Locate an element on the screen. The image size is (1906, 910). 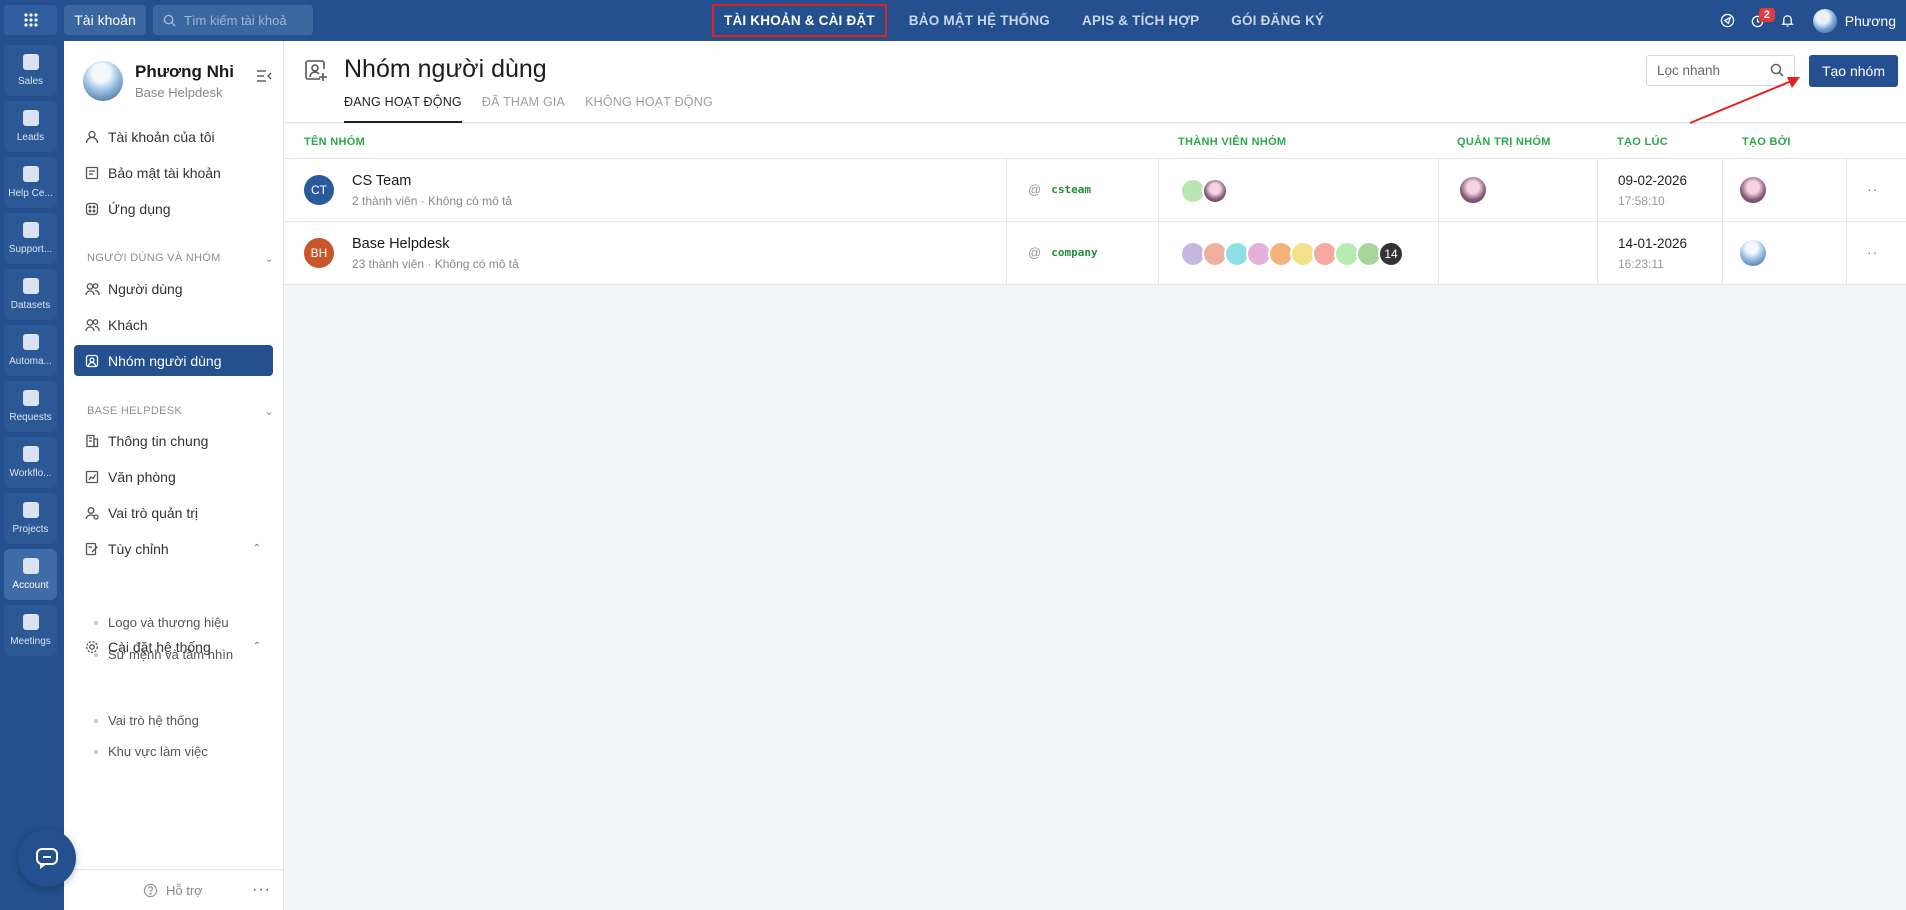
tab-joined: ĐÃ THAM GIA is located at coordinates (523, 108).